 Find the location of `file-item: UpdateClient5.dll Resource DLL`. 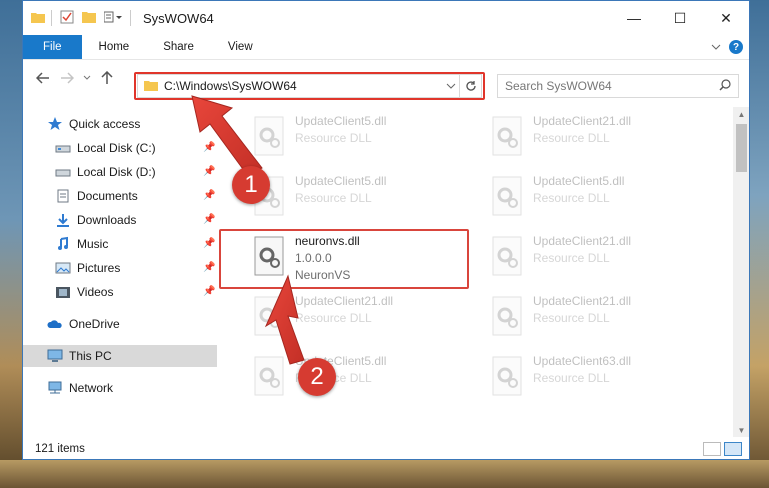

file-item: UpdateClient5.dll Resource DLL is located at coordinates (353, 136).